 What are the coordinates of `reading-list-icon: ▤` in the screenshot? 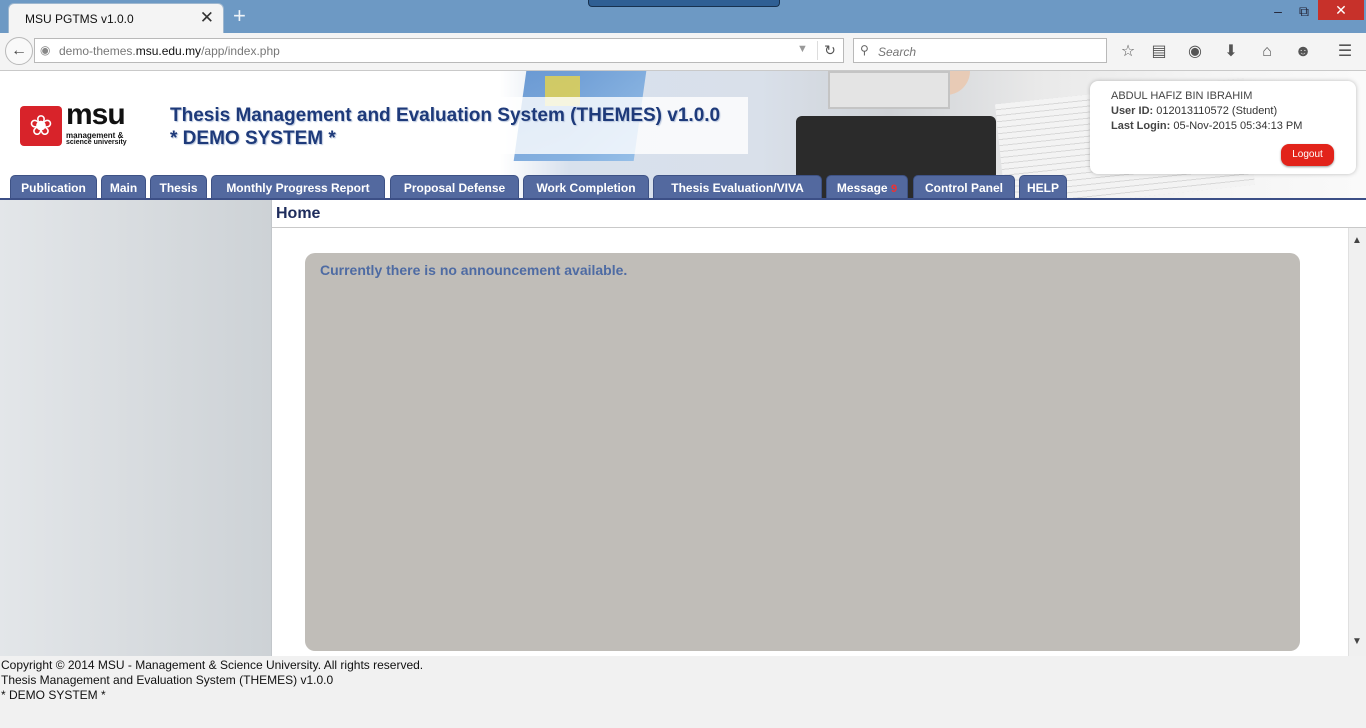 It's located at (1159, 52).